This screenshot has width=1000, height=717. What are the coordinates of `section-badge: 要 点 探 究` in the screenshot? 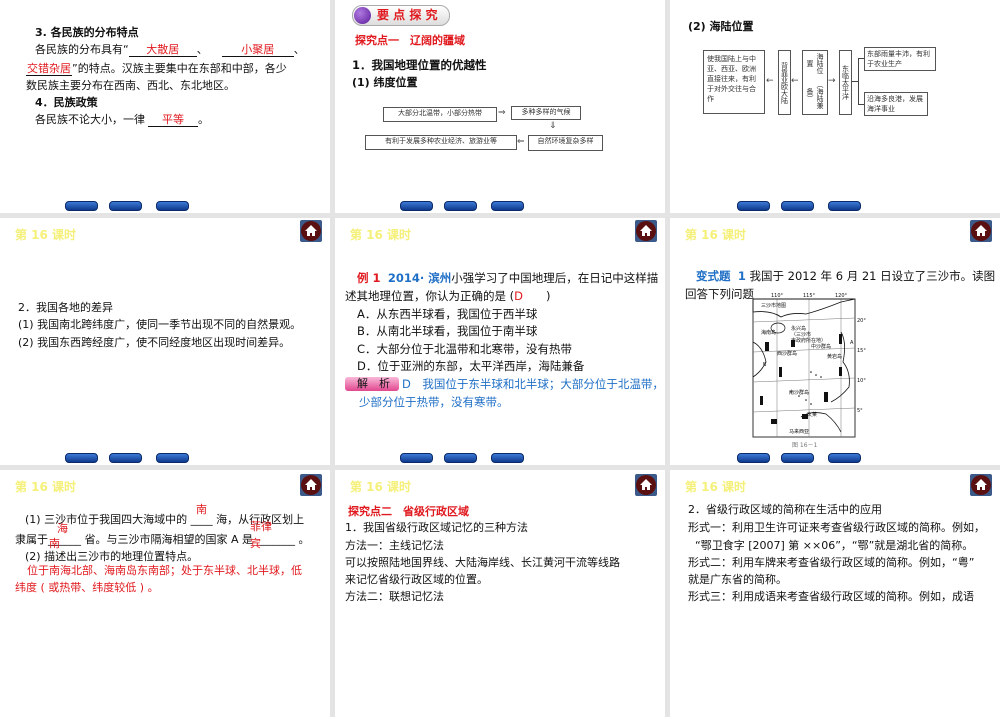 It's located at (401, 15).